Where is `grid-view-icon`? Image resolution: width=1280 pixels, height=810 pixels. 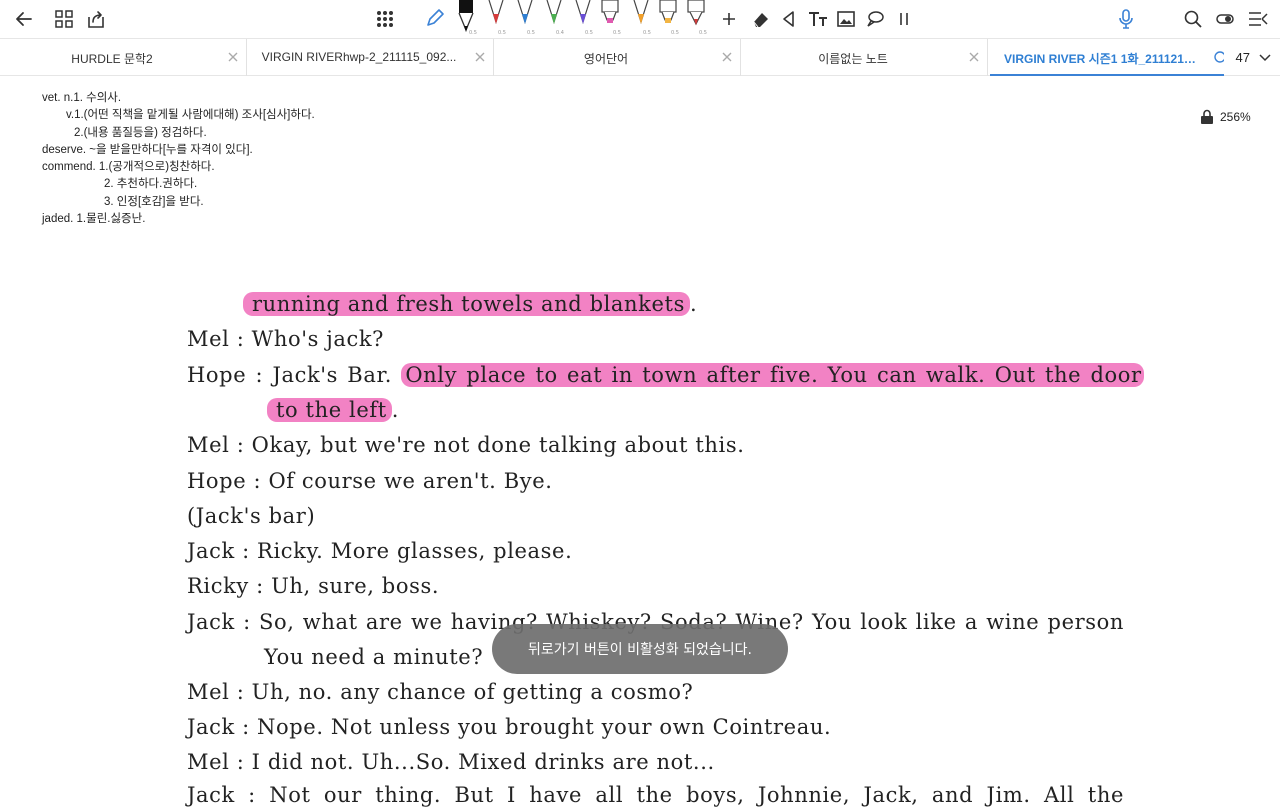
grid-view-icon is located at coordinates (64, 19).